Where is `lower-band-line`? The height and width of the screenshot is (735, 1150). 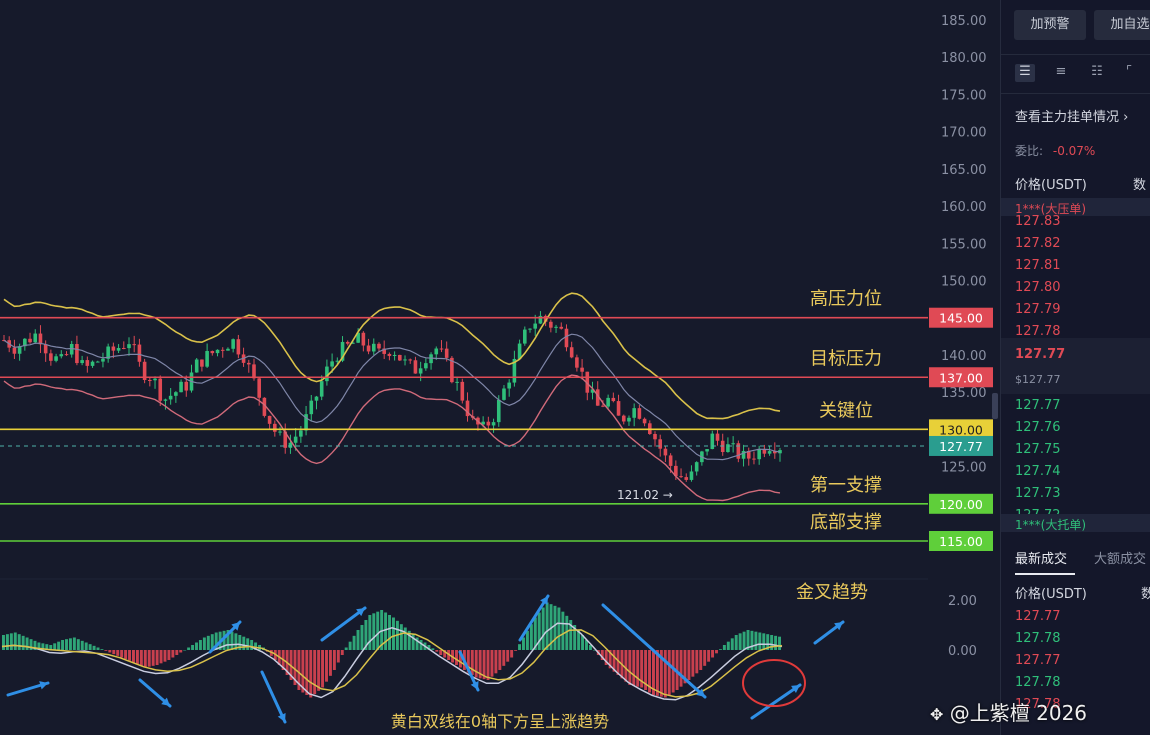 lower-band-line is located at coordinates (392, 438).